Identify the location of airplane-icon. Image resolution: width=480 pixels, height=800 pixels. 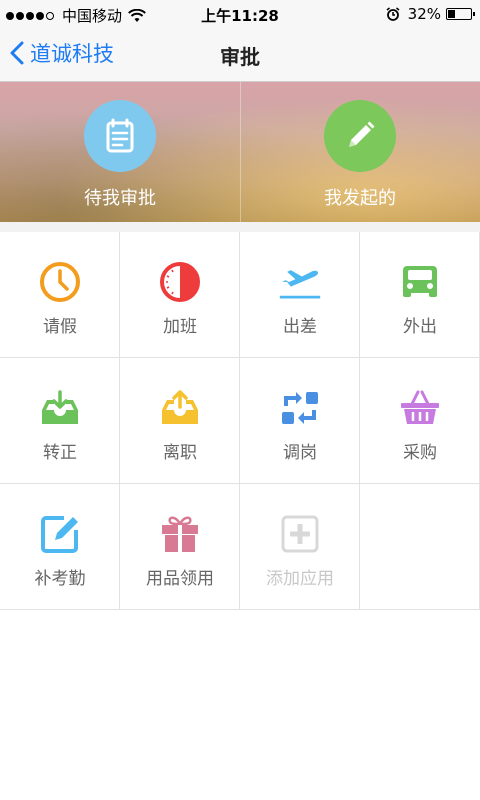
(300, 282).